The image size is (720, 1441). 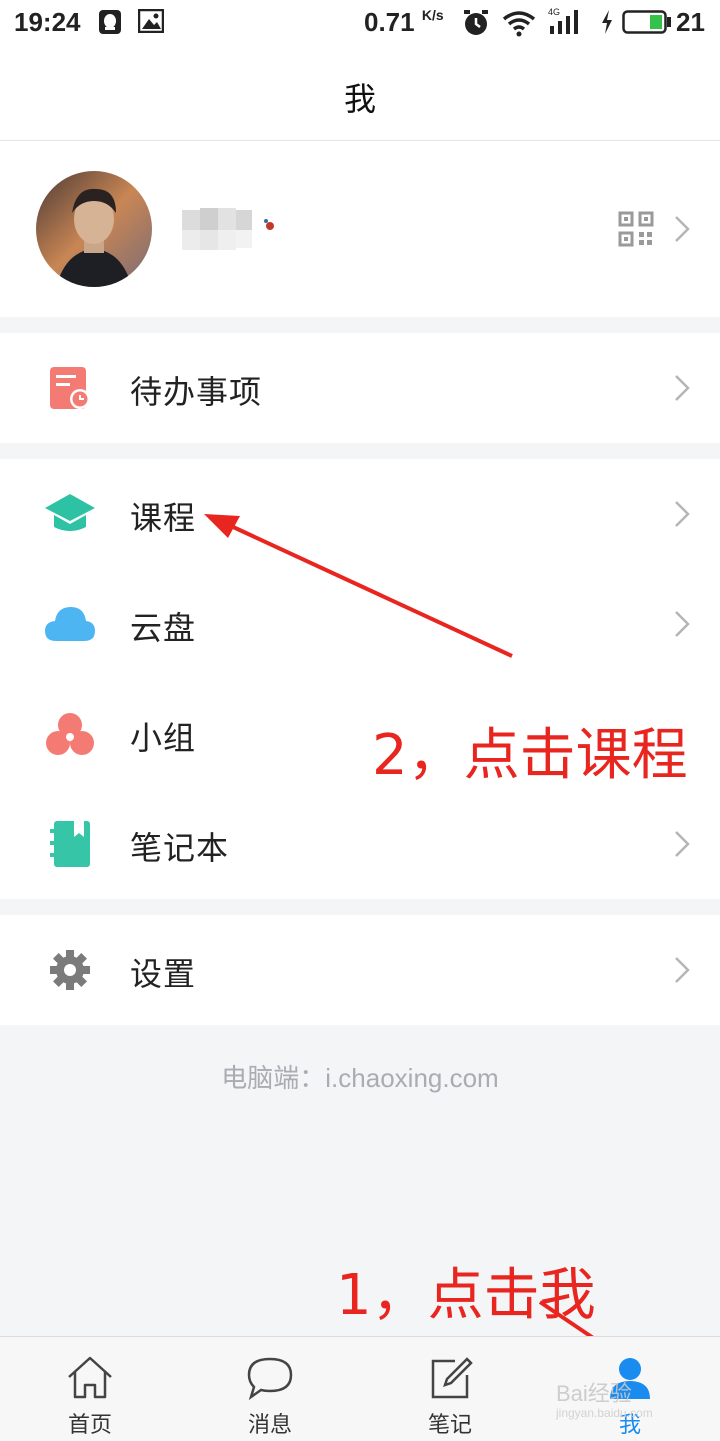 What do you see at coordinates (70, 624) in the screenshot?
I see `cloud-icon` at bounding box center [70, 624].